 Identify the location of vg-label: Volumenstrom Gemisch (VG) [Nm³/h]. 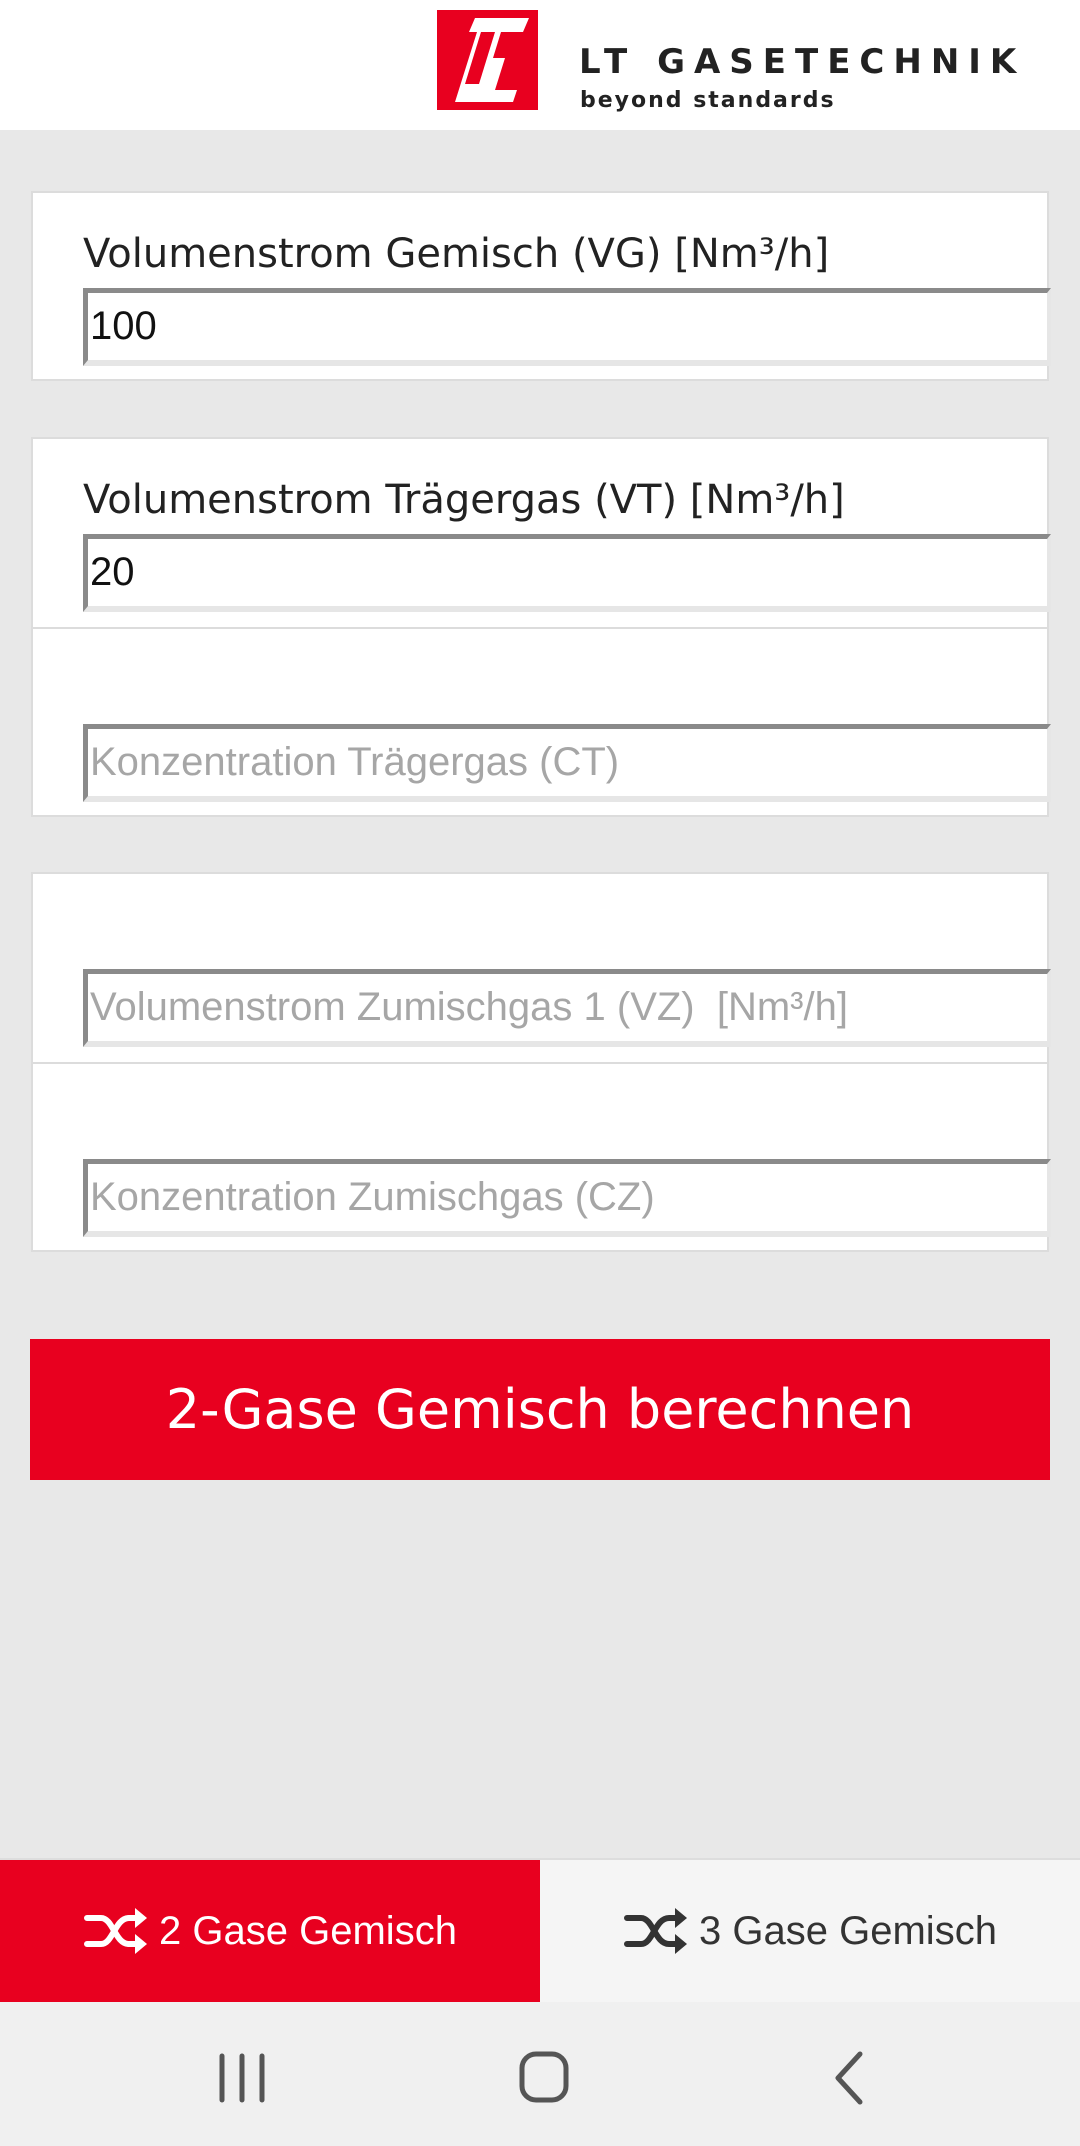
(456, 254).